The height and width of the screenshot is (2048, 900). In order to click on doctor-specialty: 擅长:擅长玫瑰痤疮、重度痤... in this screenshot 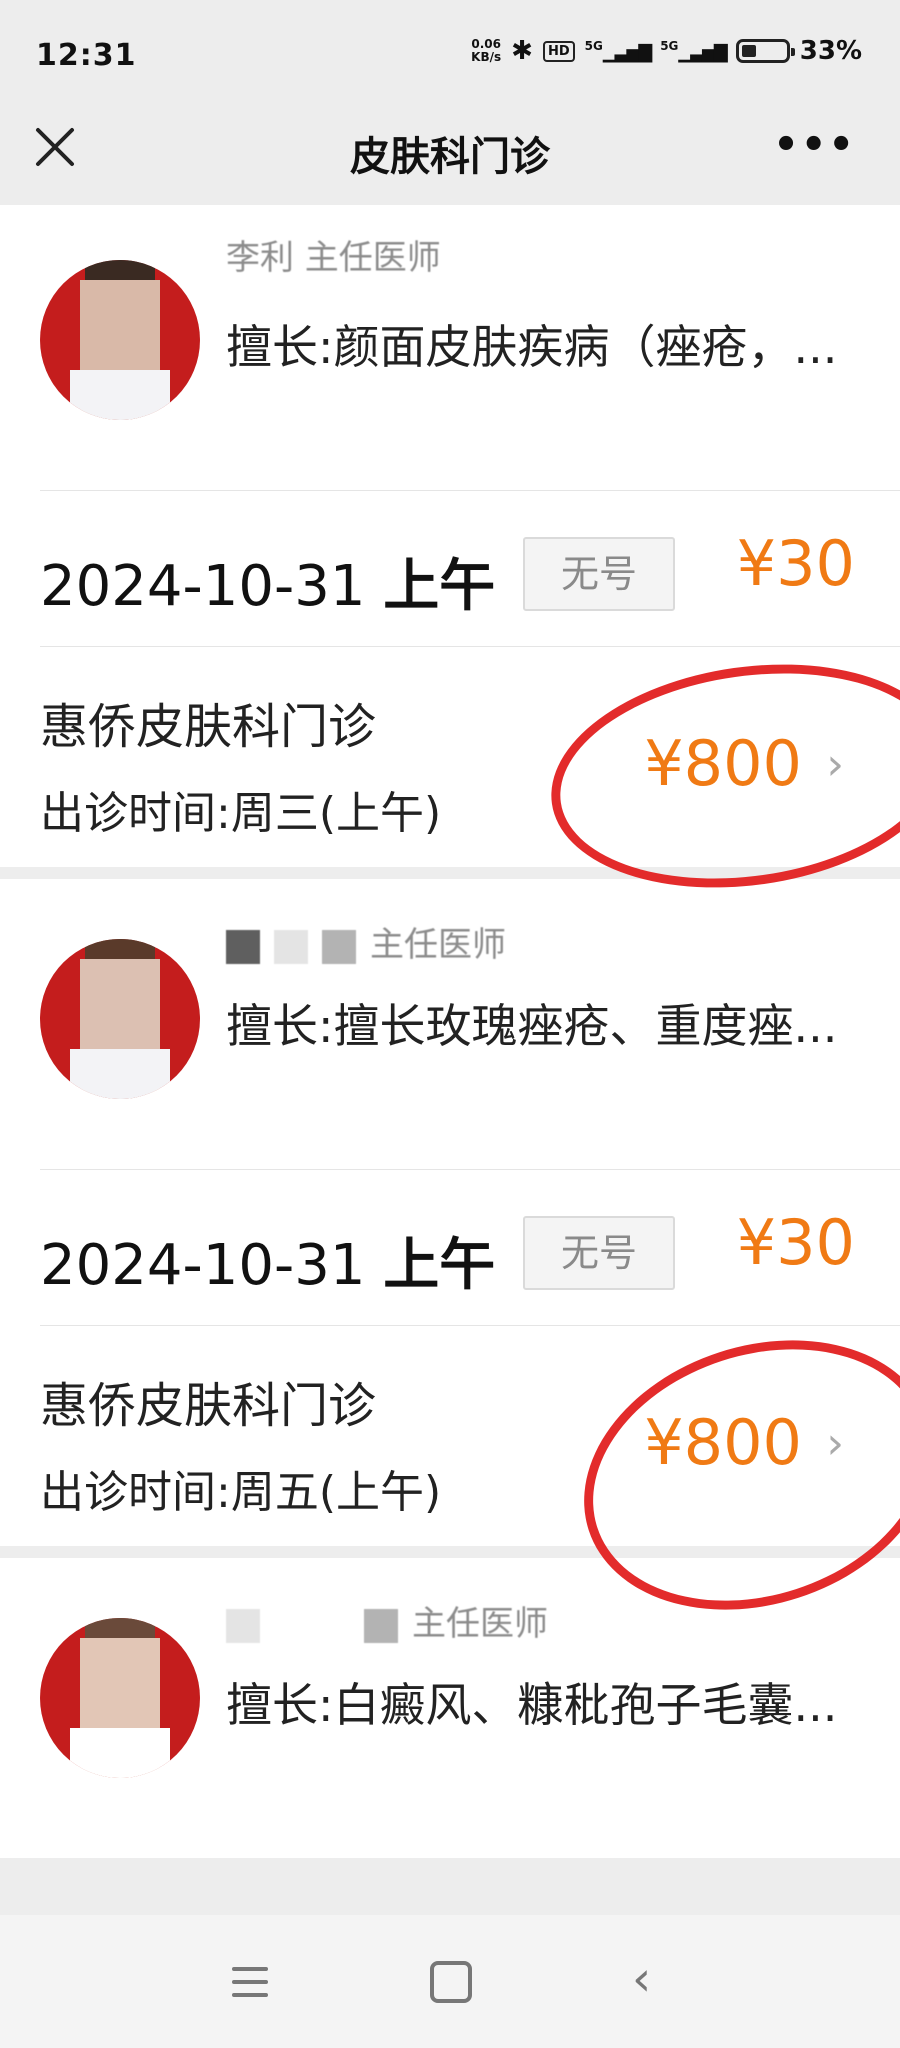, I will do `click(532, 1026)`.